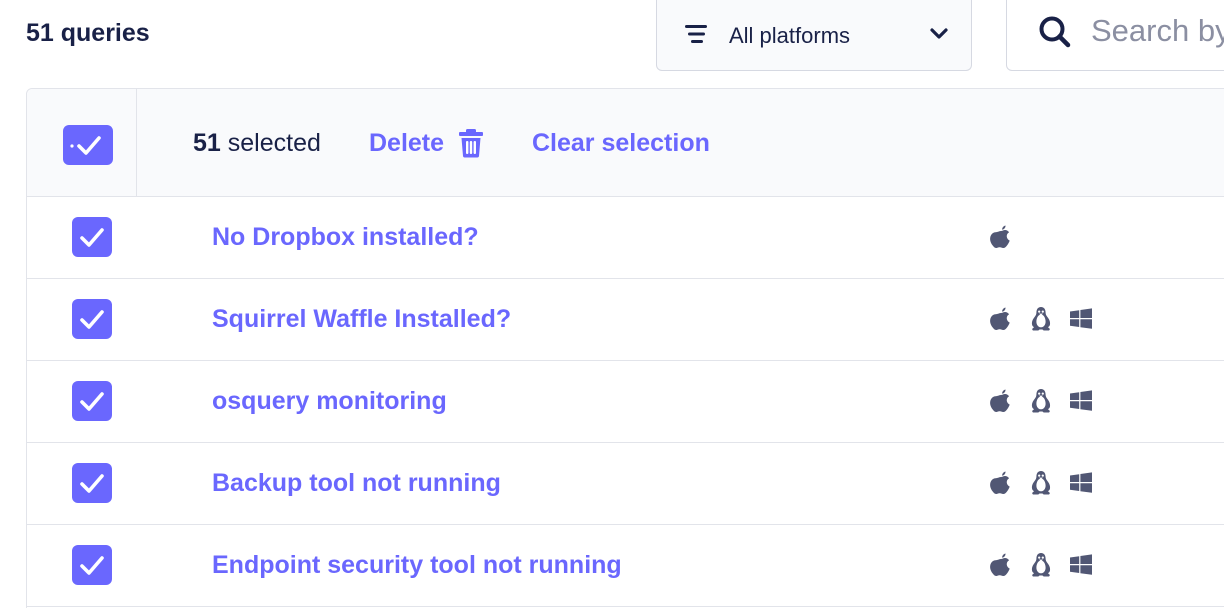  Describe the element at coordinates (625, 238) in the screenshot. I see `table-row: No Dropbox installed?` at that location.